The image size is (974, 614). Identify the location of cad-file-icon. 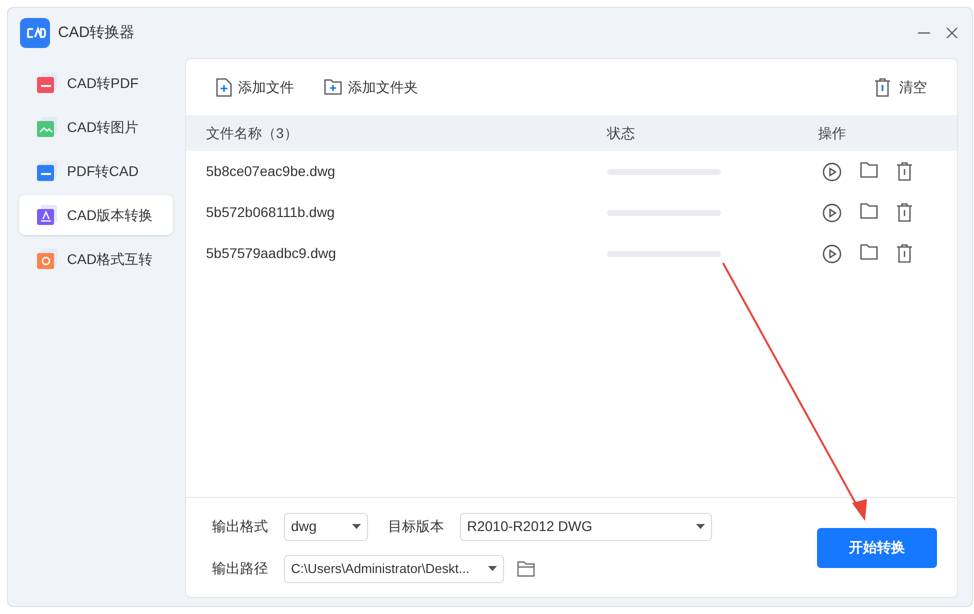
(47, 171).